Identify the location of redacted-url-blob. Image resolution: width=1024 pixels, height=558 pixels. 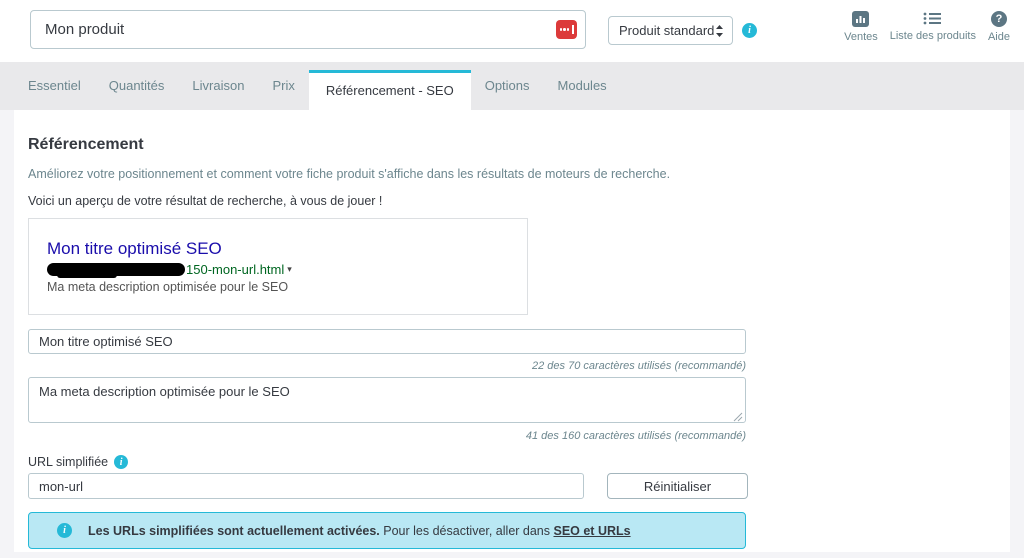
(116, 270).